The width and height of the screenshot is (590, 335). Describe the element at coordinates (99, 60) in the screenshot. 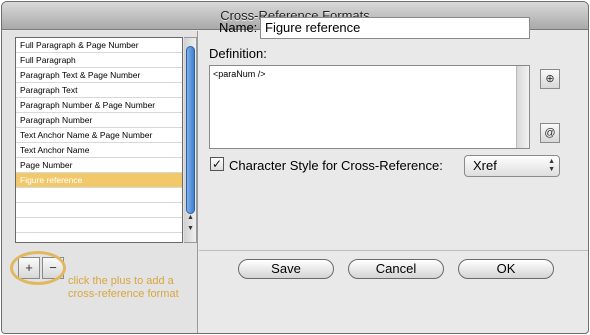

I see `list-item: Full Paragraph` at that location.